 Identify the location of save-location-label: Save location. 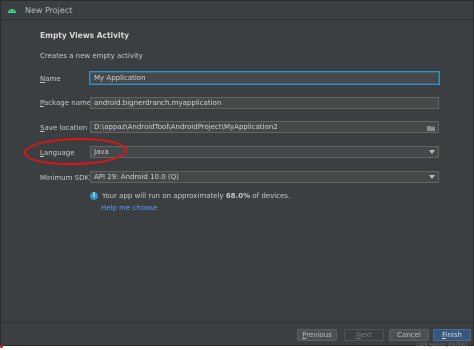
(64, 128).